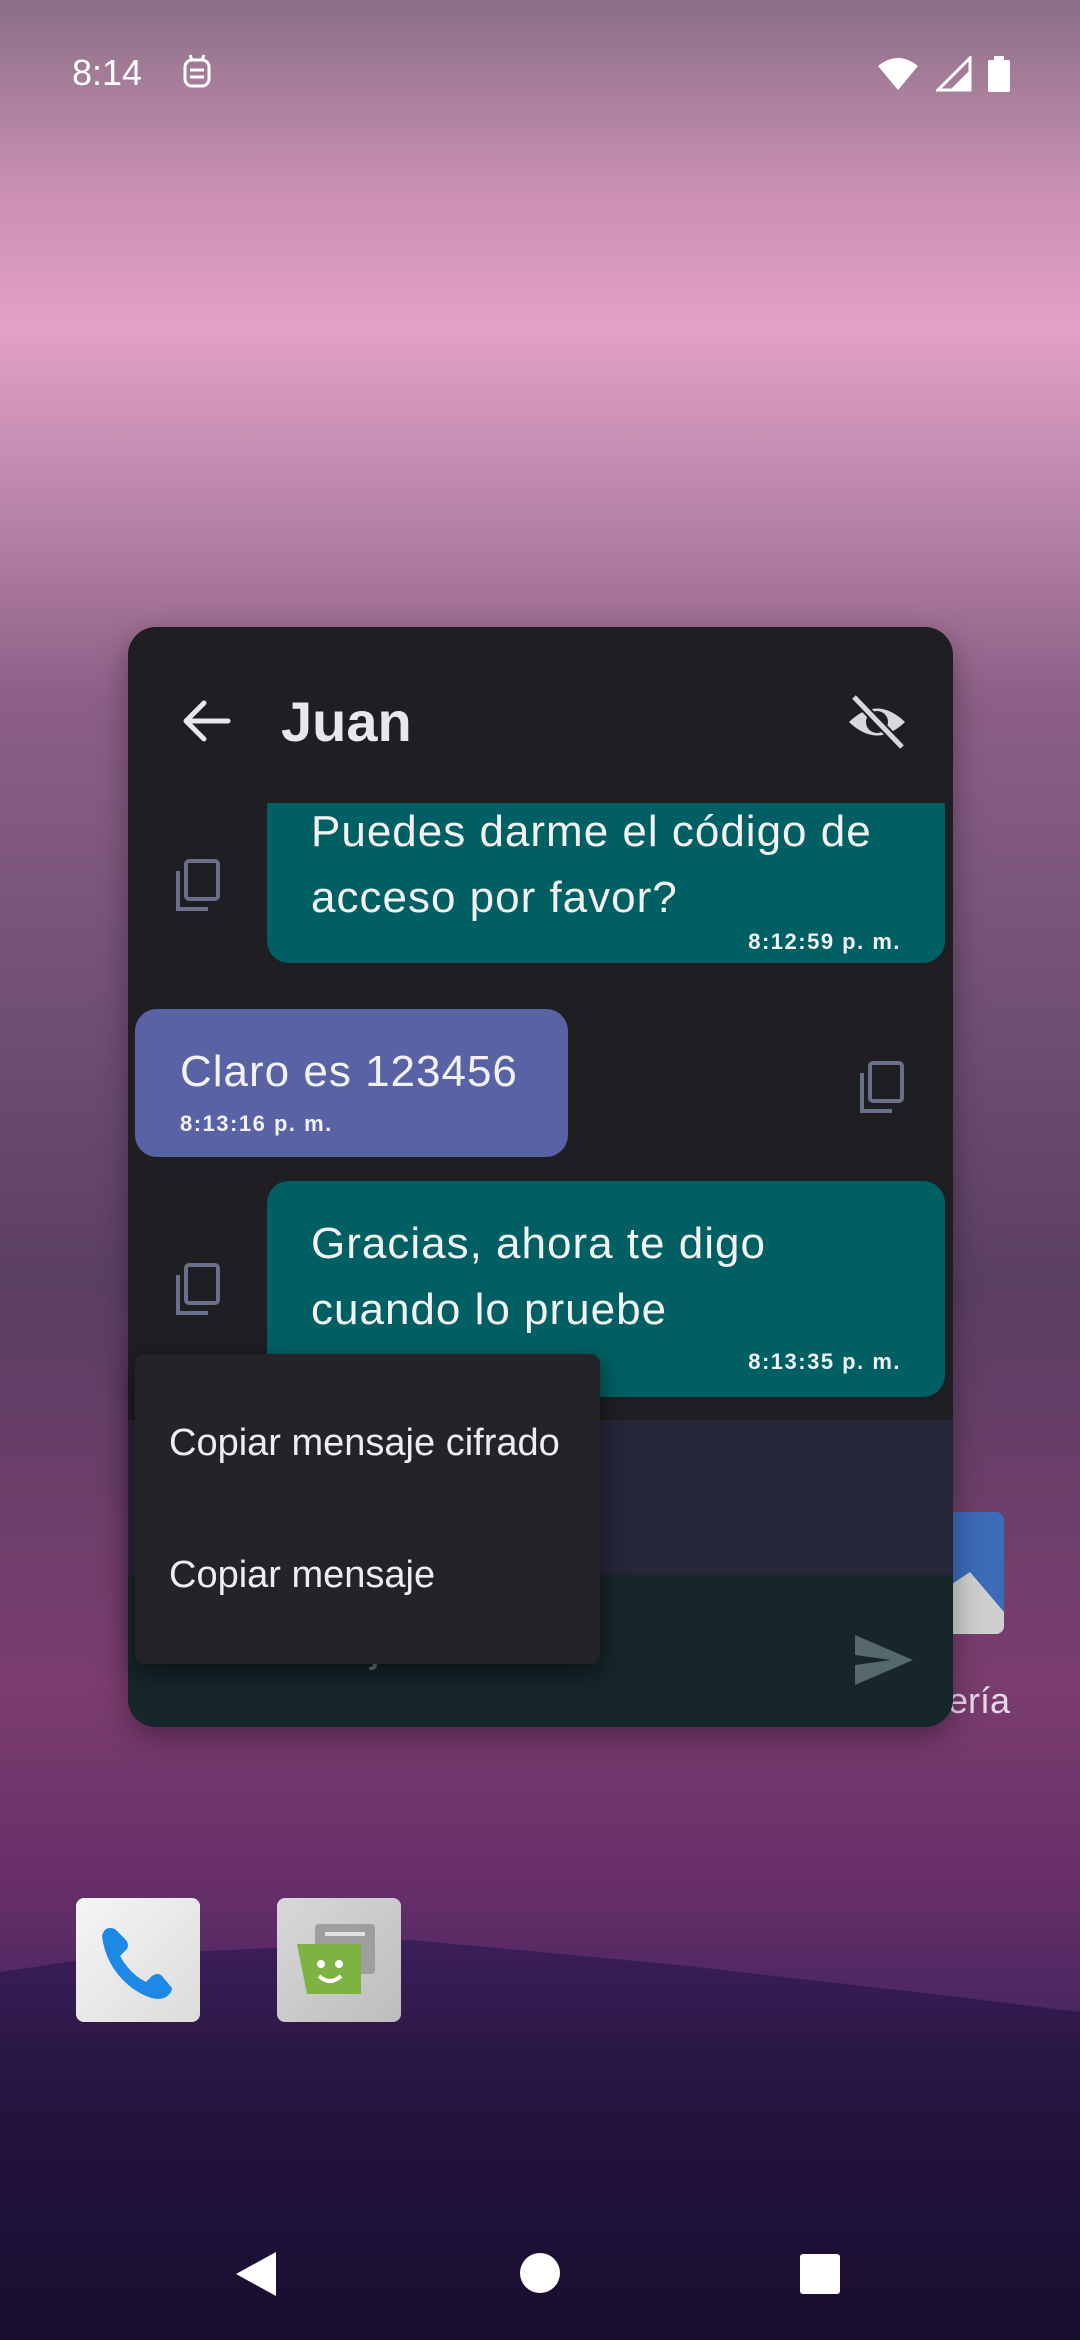  I want to click on developer-mode-icon, so click(197, 71).